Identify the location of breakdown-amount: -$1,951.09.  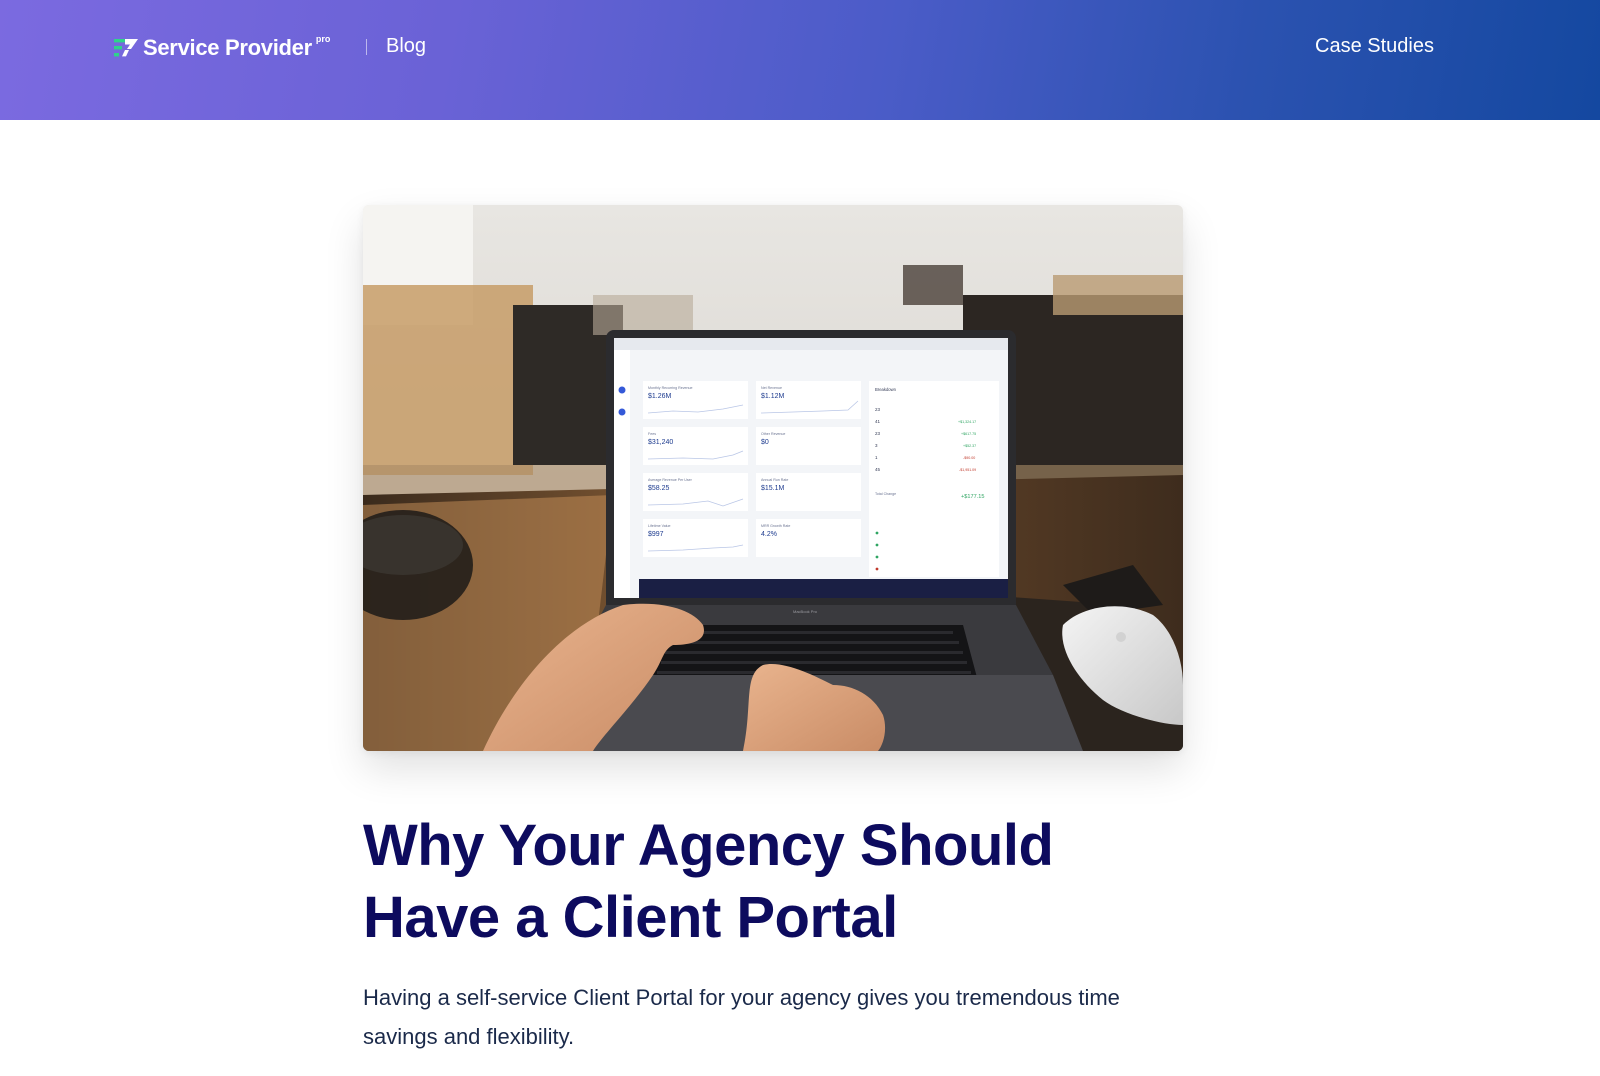
(967, 470).